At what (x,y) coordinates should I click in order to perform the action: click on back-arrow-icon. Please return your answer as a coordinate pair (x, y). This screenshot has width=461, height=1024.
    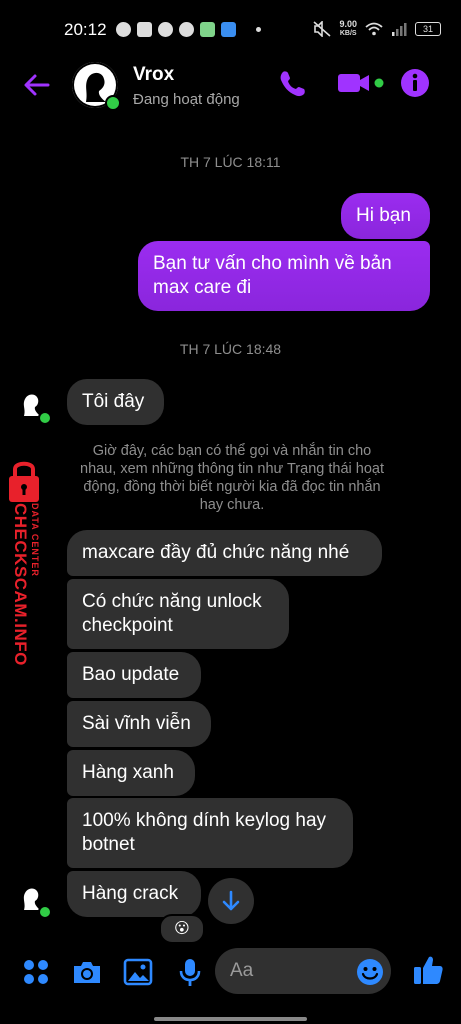
    Looking at the image, I should click on (37, 85).